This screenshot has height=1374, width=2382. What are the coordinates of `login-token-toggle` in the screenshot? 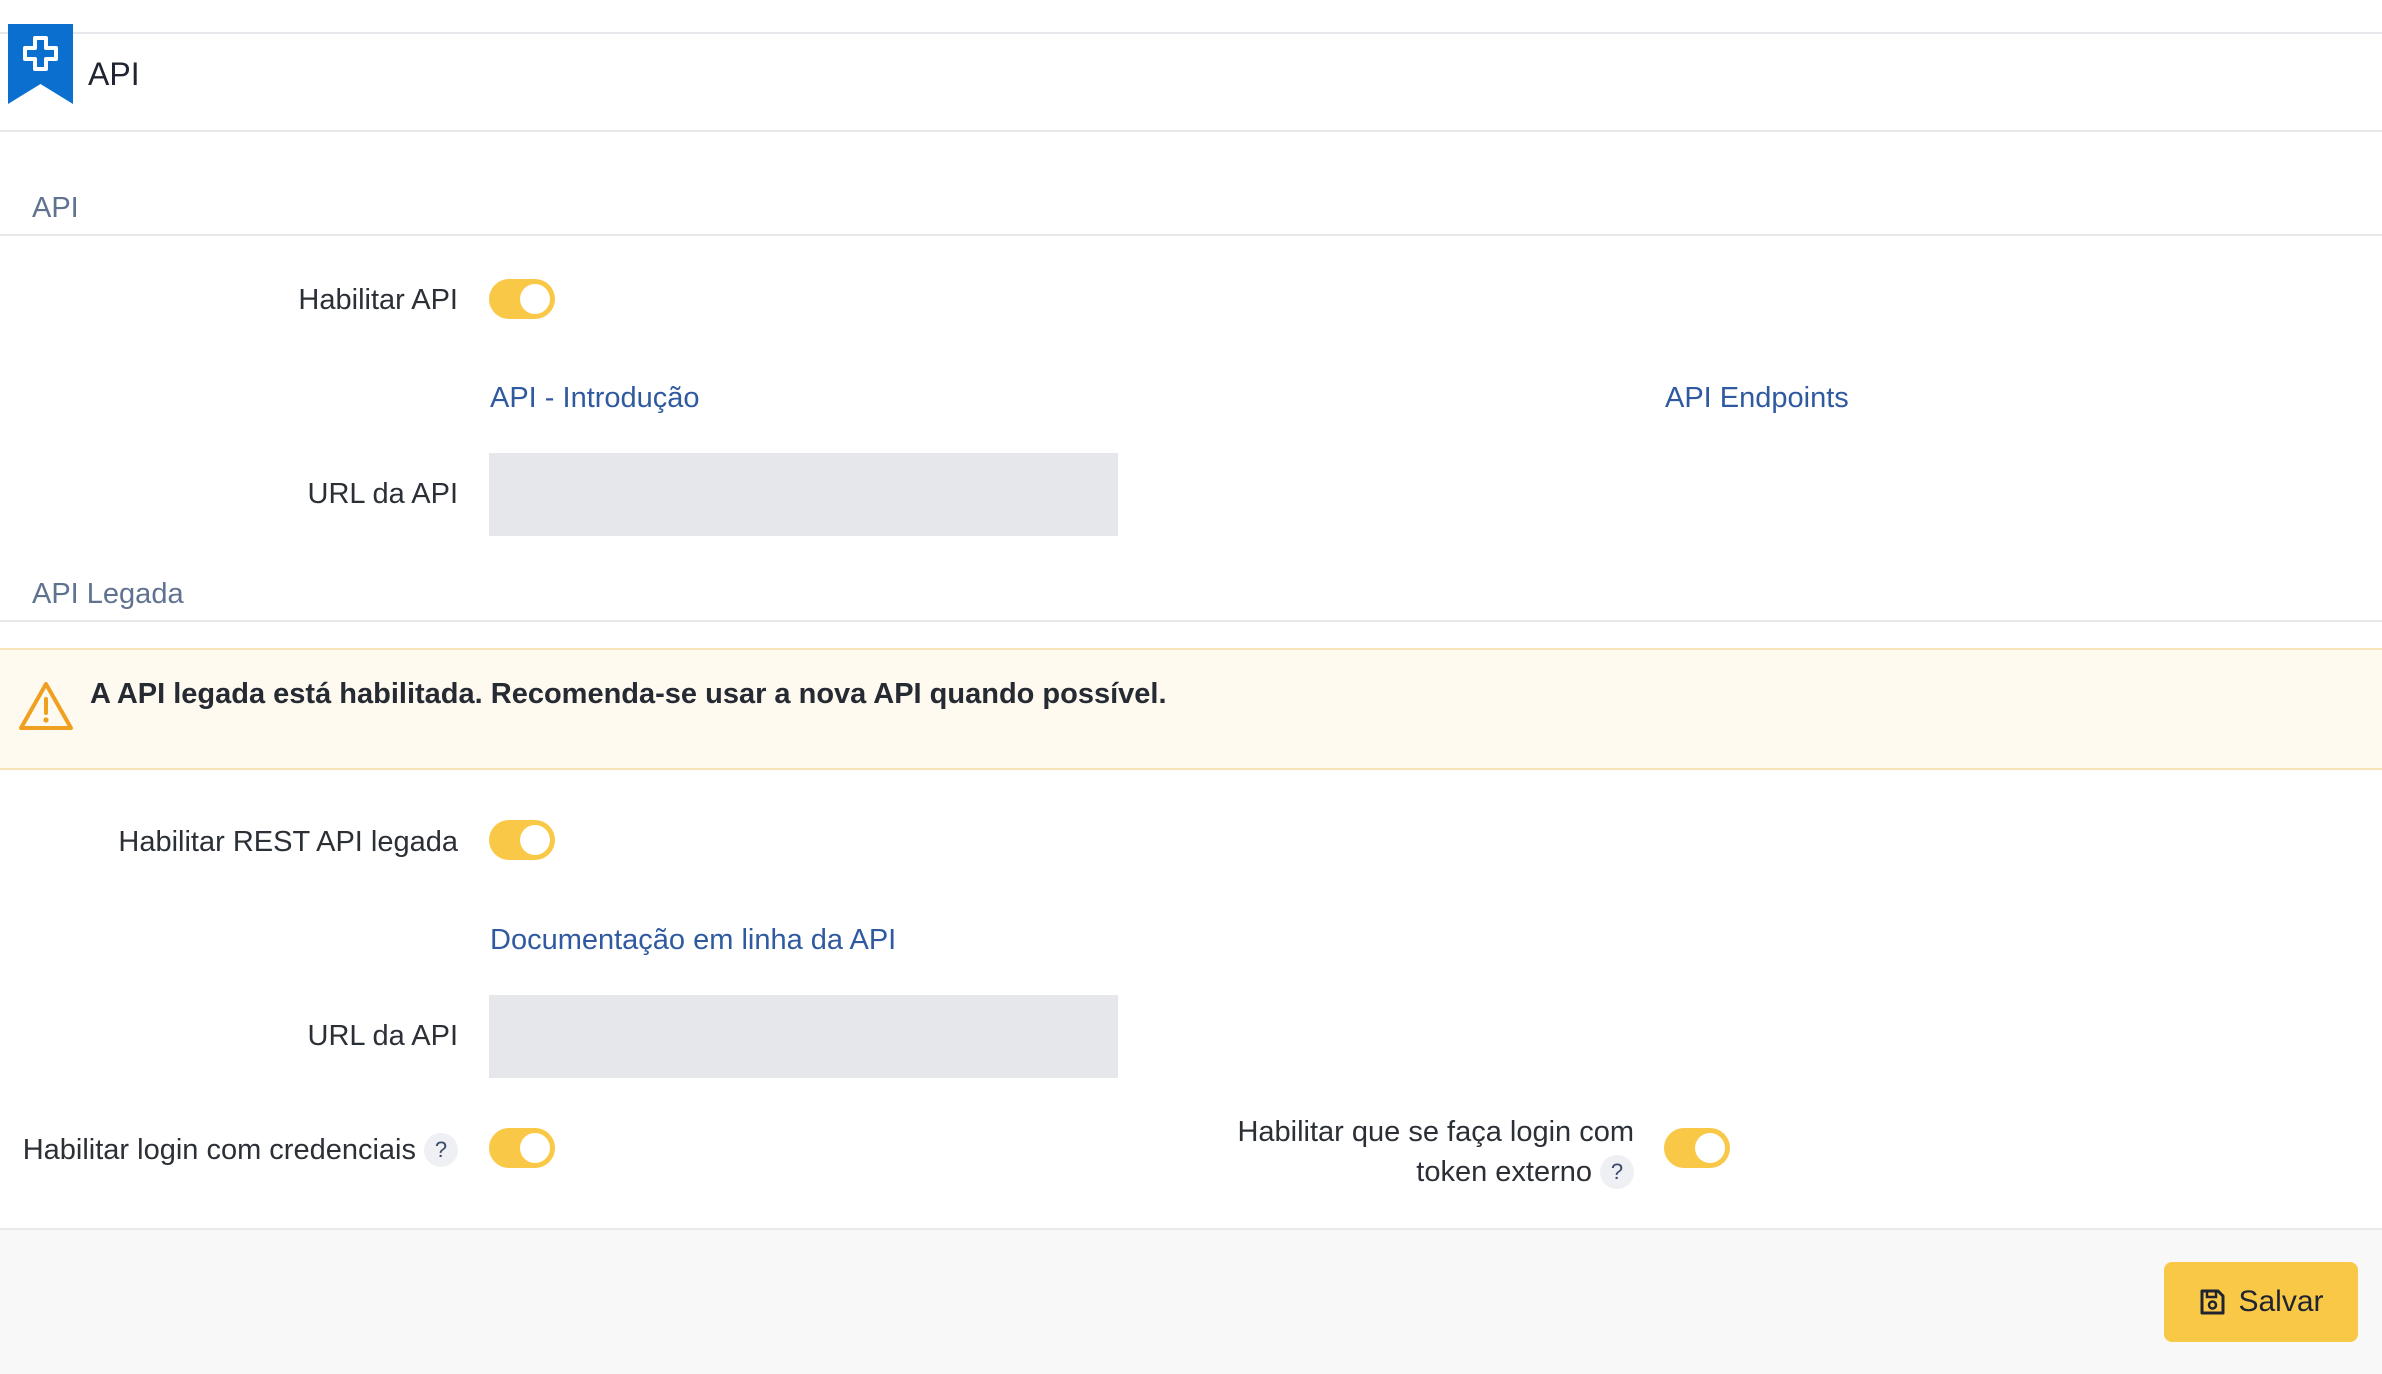 It's located at (1697, 1148).